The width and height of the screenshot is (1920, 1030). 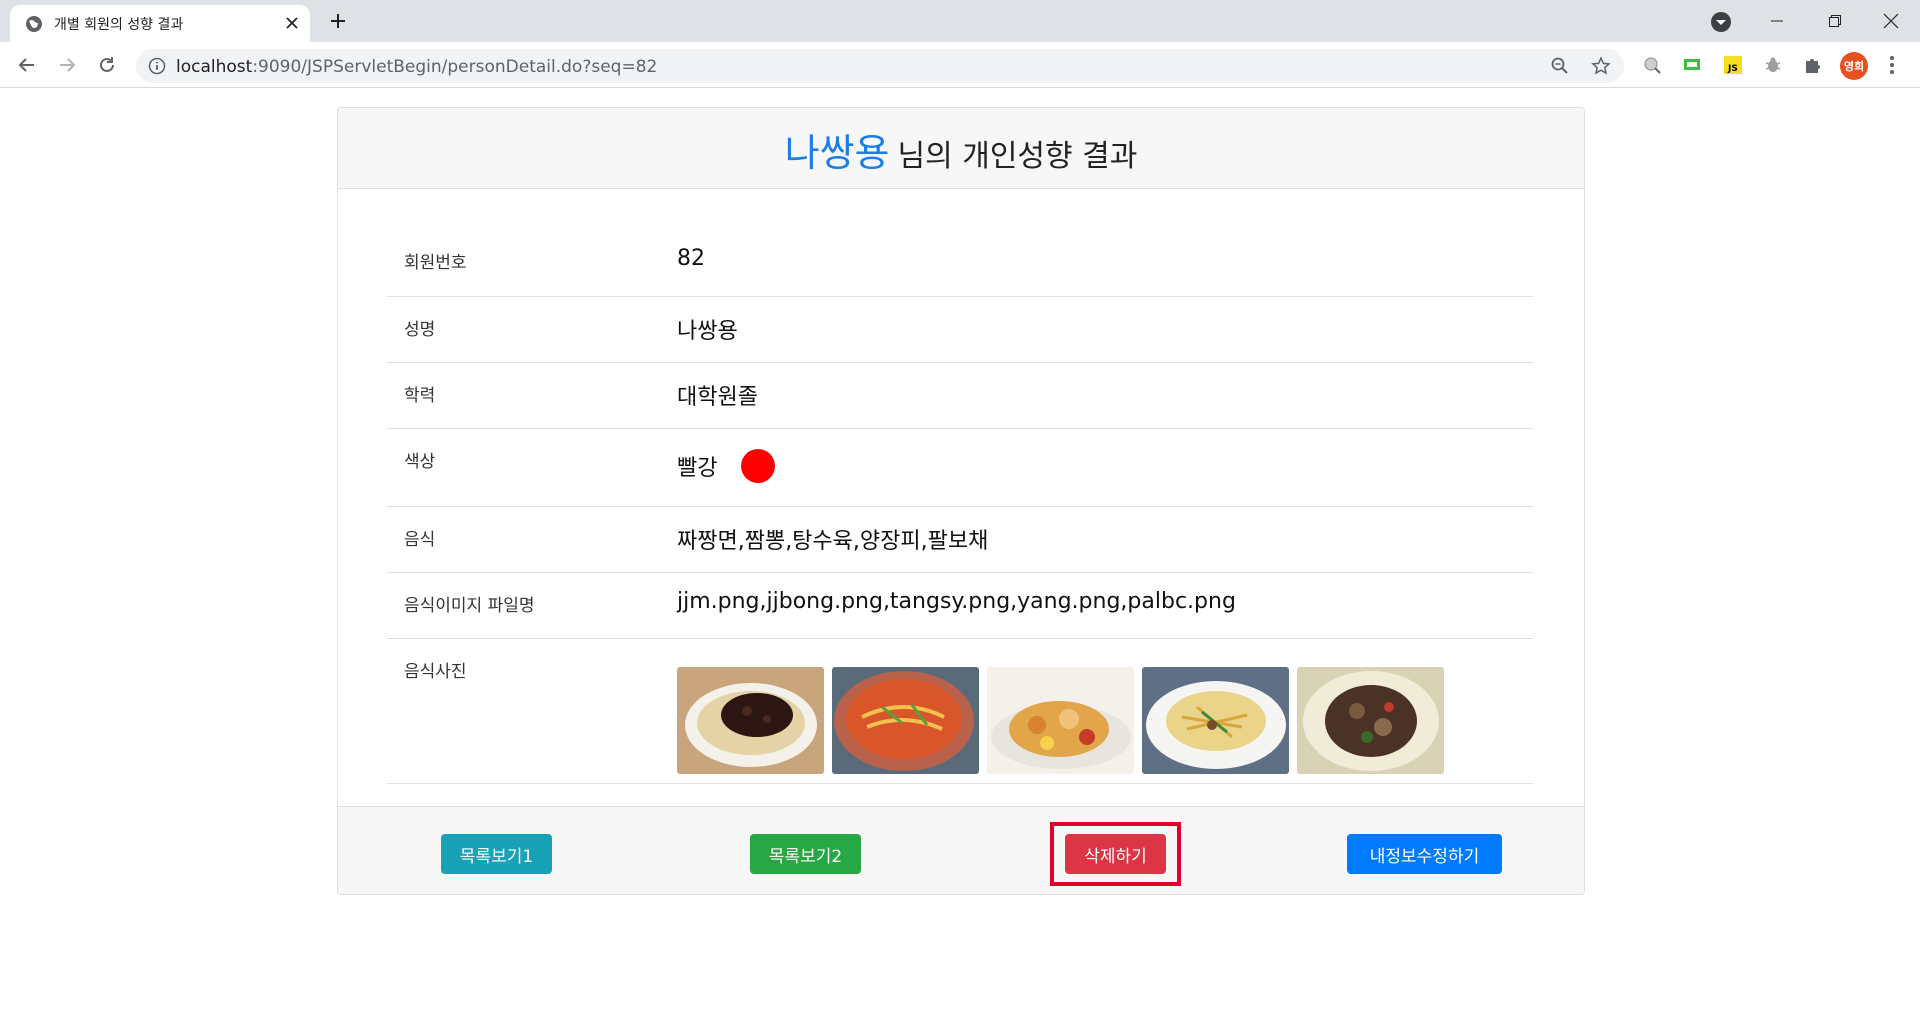 I want to click on food-photo-jjm, so click(x=750, y=720).